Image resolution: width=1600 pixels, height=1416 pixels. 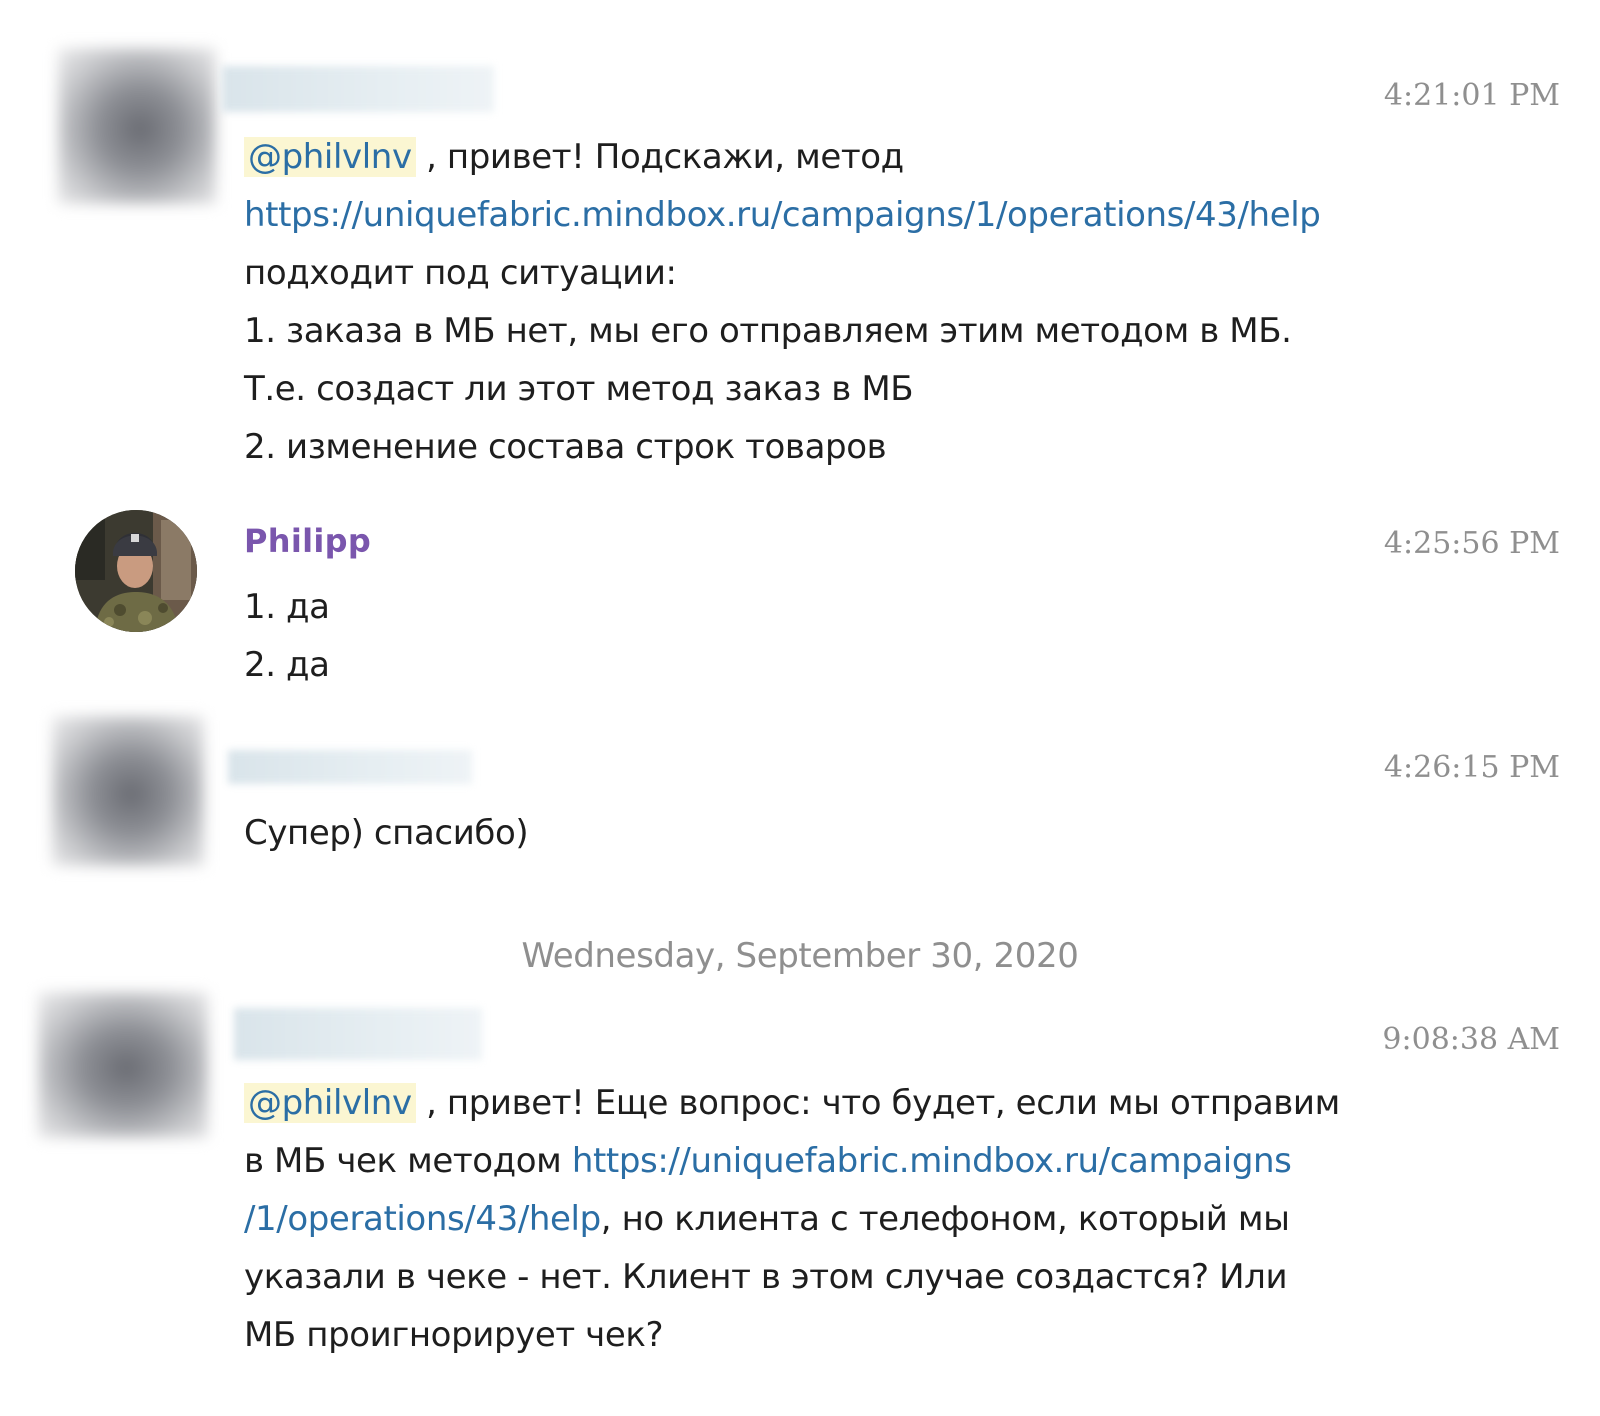 I want to click on message-line-text: в МБ чек методом, so click(x=408, y=1161).